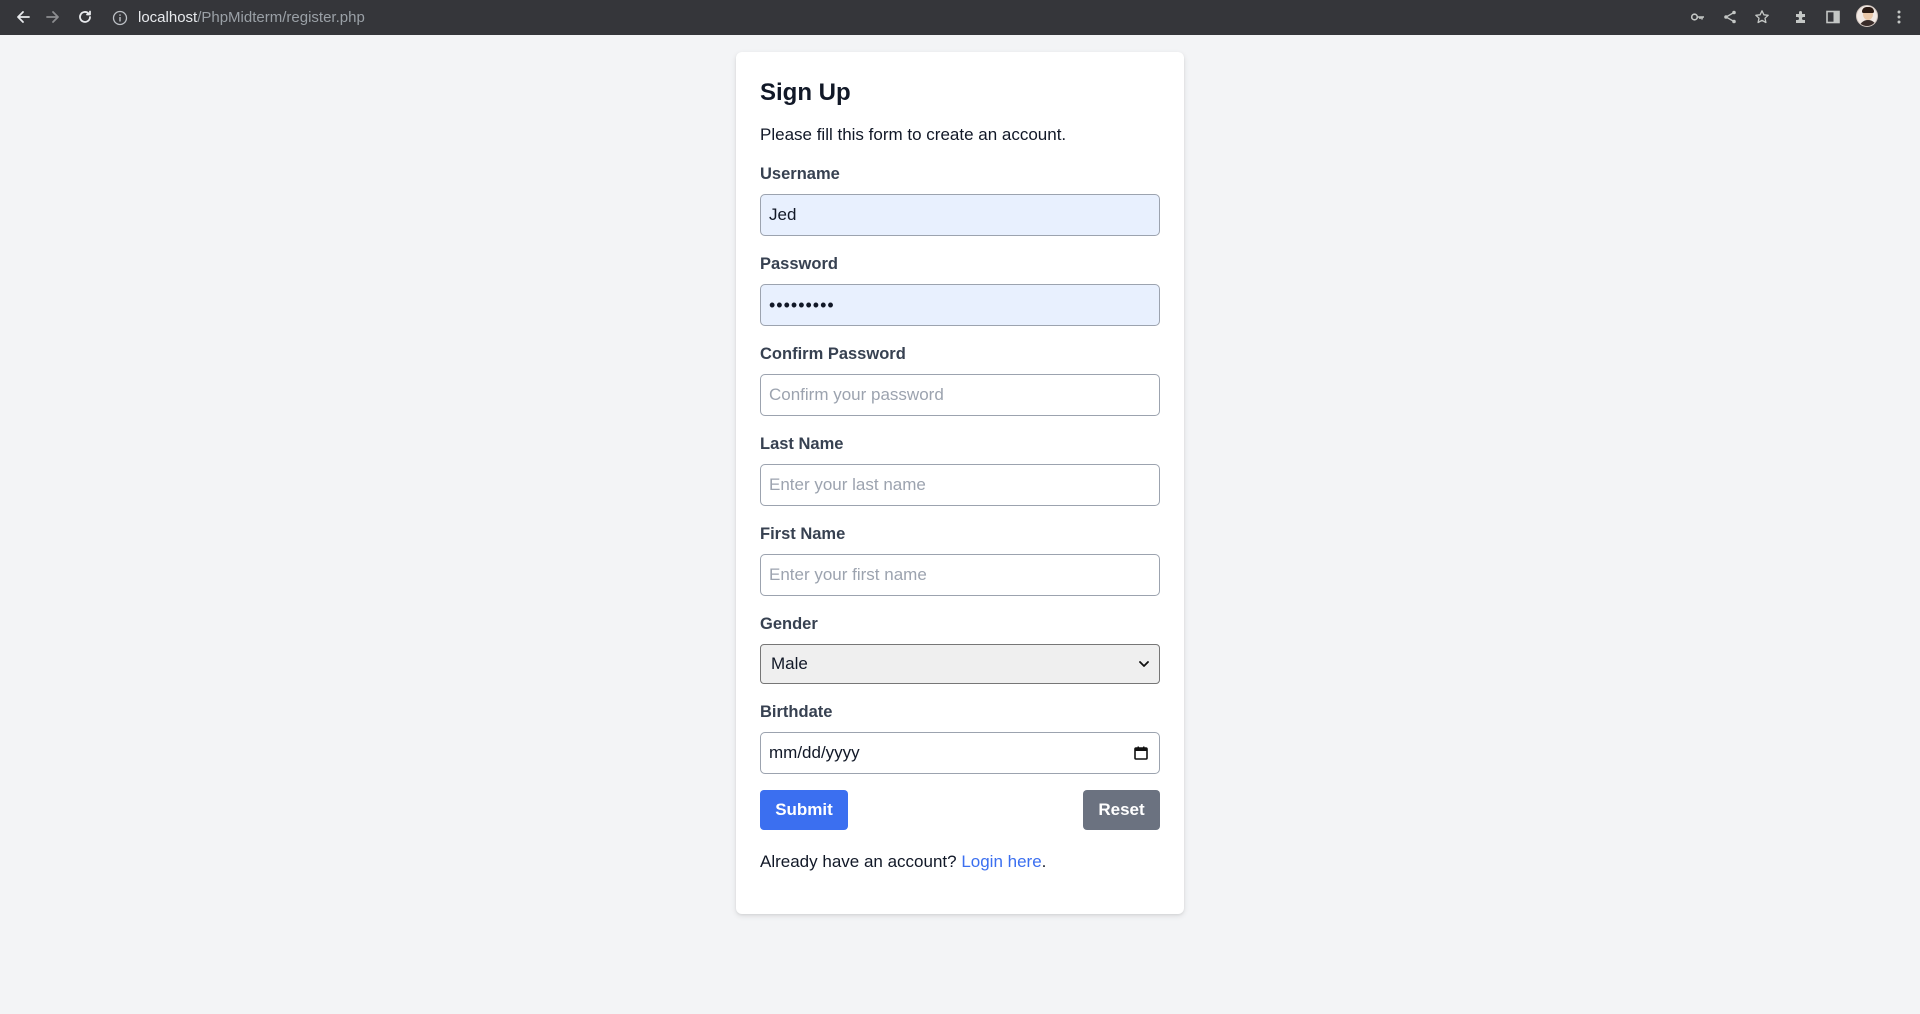 This screenshot has height=1014, width=1920. I want to click on back-arrow-icon, so click(23, 17).